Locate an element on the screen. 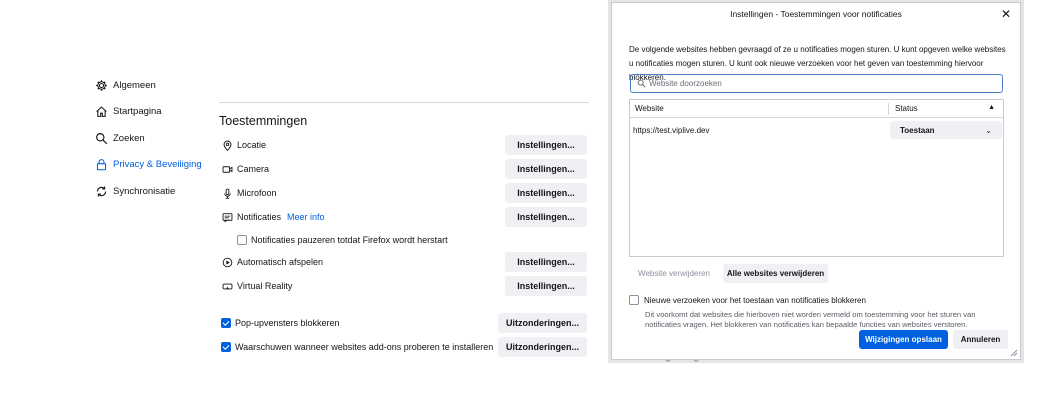 This screenshot has width=1044, height=408. permission-label: Microfoon is located at coordinates (257, 193).